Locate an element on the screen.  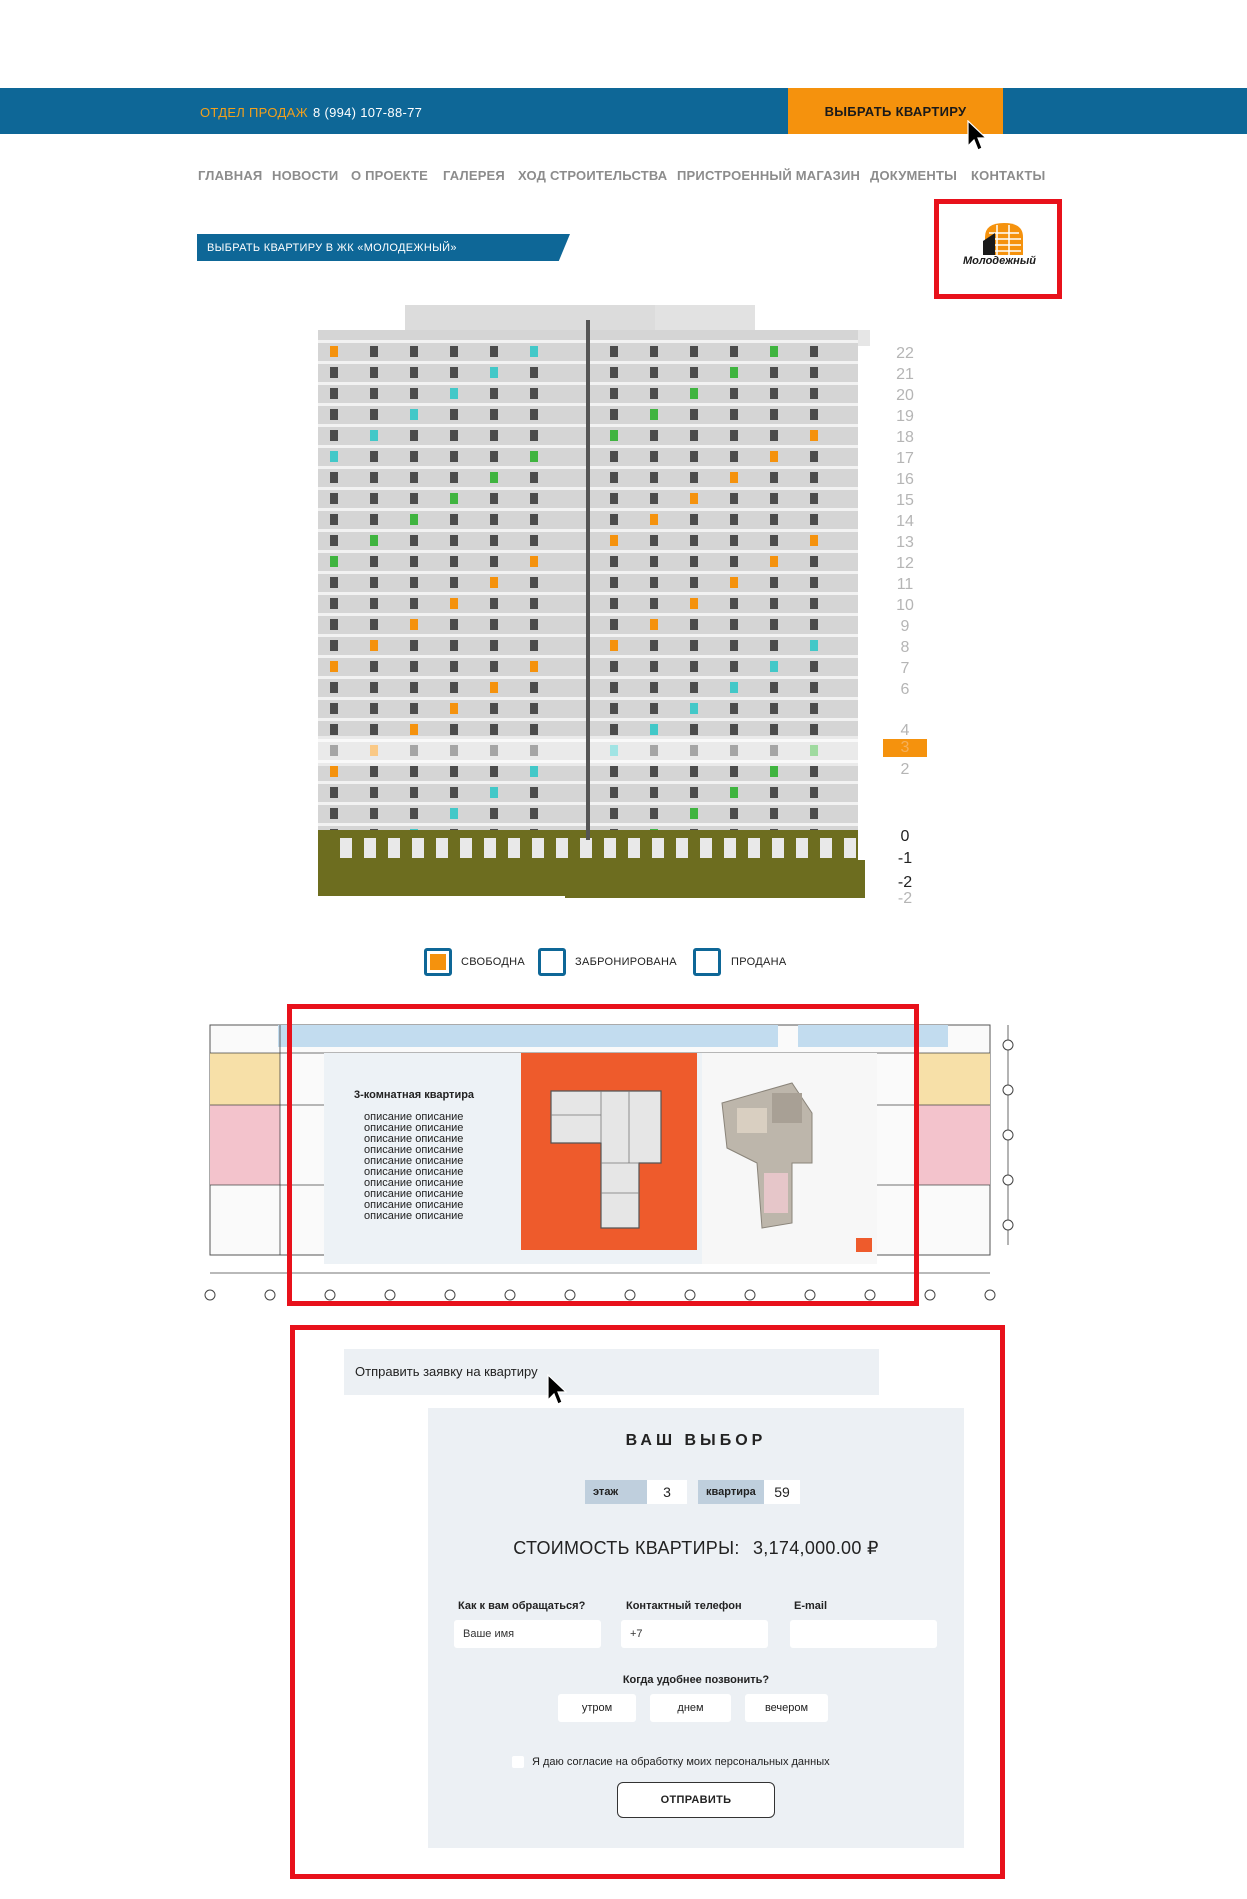
time-morning-button: утром is located at coordinates (597, 1708).